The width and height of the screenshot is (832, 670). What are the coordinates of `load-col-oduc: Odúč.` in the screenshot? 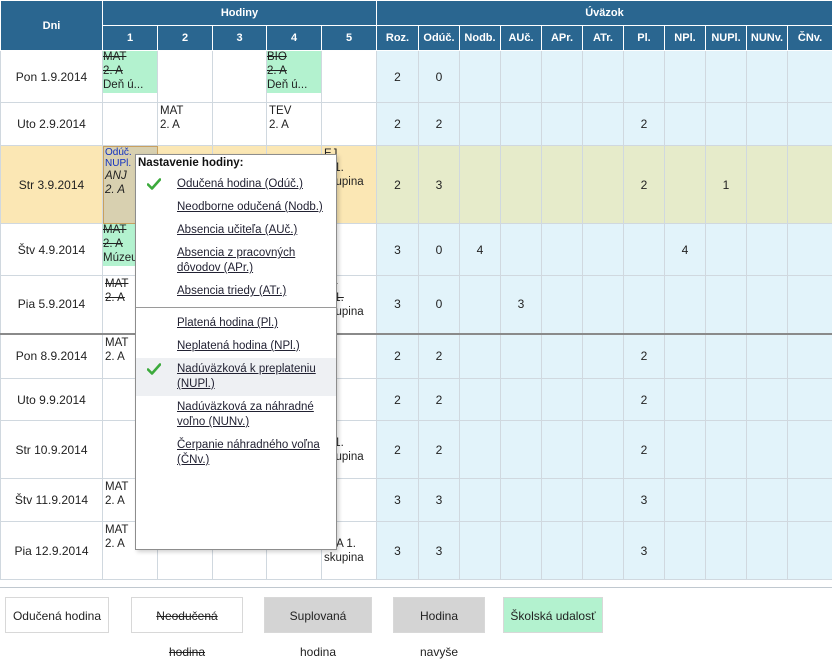 It's located at (439, 38).